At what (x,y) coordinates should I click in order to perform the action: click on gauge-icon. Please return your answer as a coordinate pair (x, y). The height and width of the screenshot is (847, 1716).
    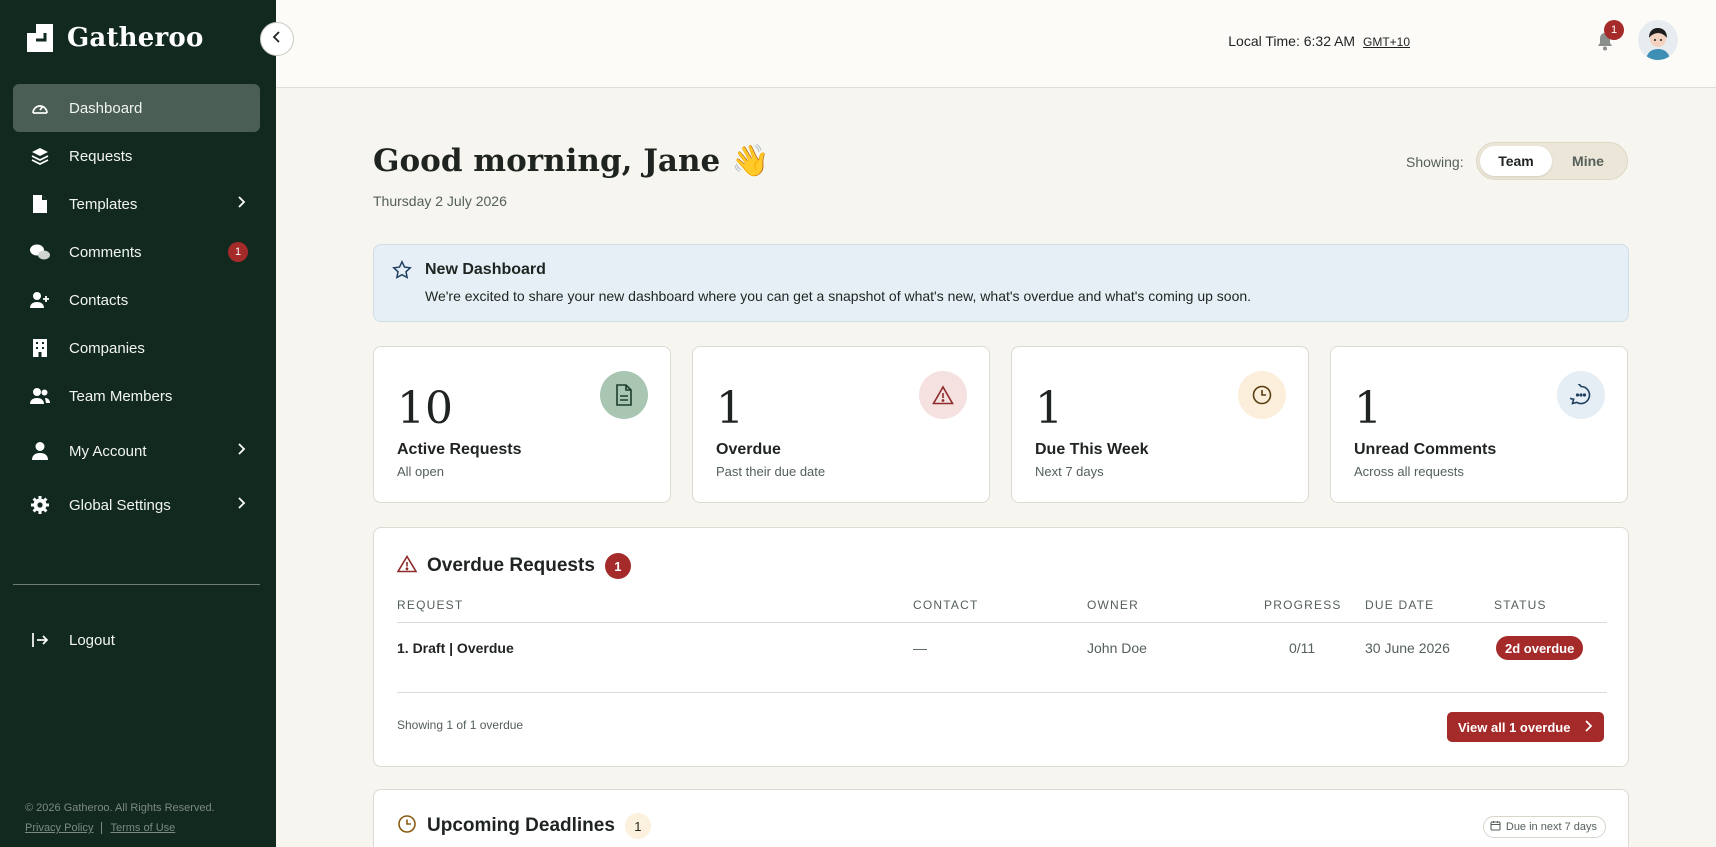
    Looking at the image, I should click on (40, 108).